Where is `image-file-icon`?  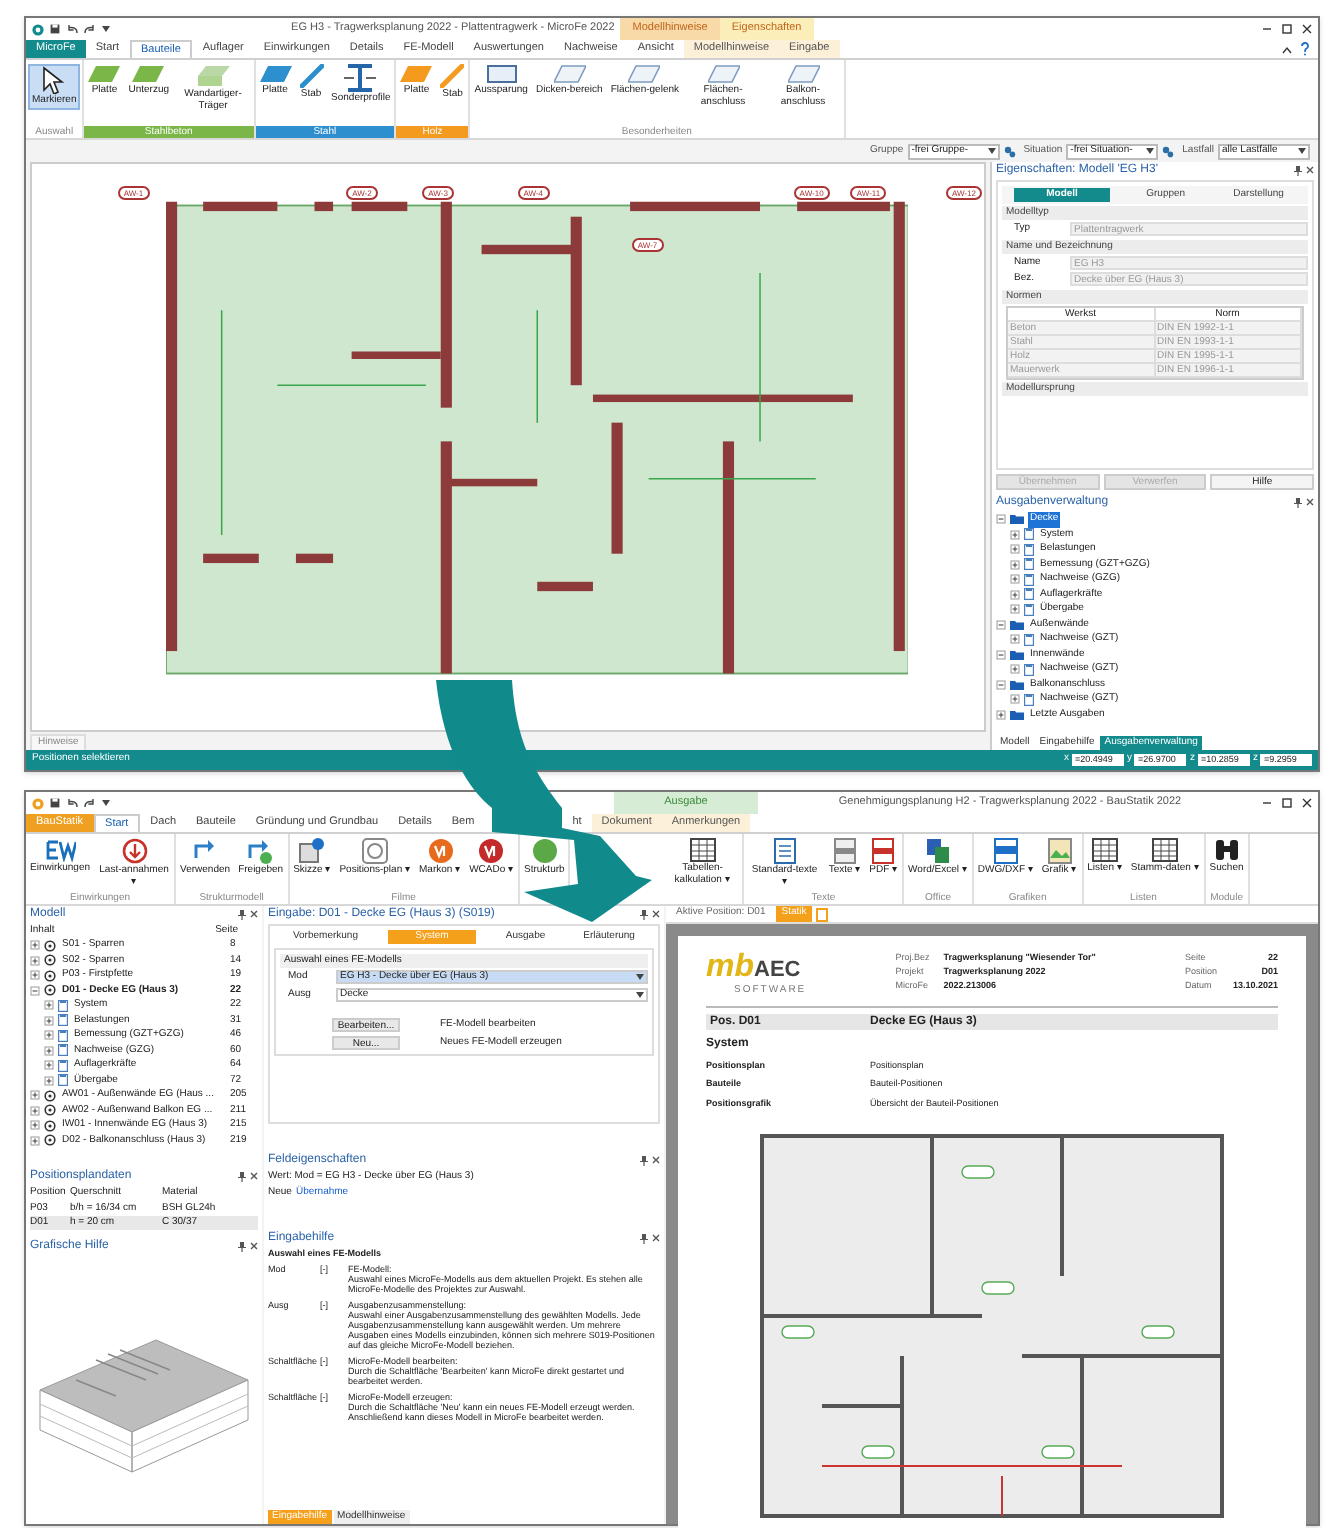
image-file-icon is located at coordinates (1059, 851).